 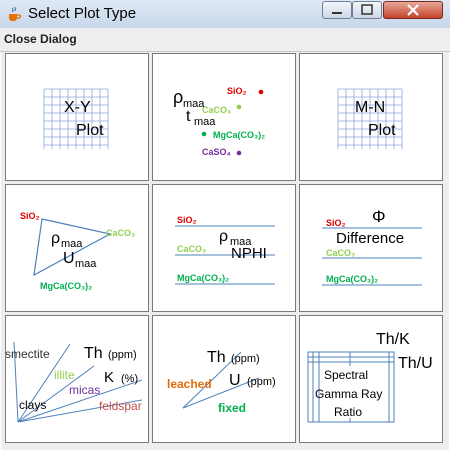 I want to click on xy-plot-button: X-Y Plot, so click(x=77, y=117).